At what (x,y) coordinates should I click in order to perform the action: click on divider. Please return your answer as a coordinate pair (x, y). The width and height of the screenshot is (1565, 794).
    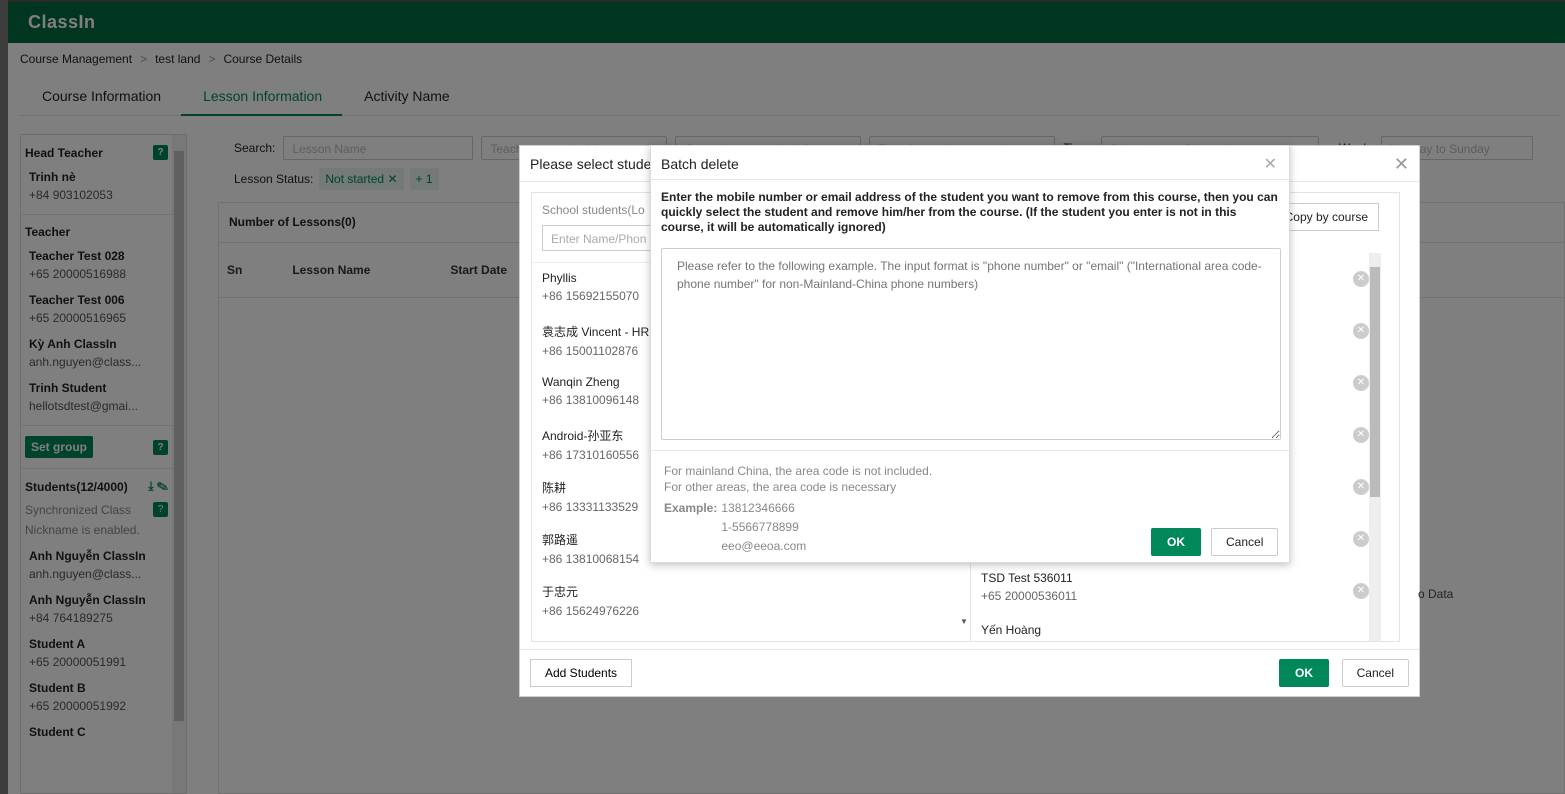
    Looking at the image, I should click on (970, 450).